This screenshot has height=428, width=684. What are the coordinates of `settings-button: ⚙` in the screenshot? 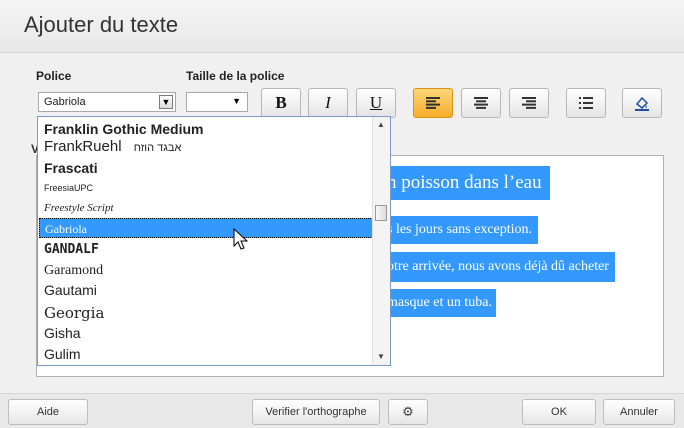 It's located at (408, 412).